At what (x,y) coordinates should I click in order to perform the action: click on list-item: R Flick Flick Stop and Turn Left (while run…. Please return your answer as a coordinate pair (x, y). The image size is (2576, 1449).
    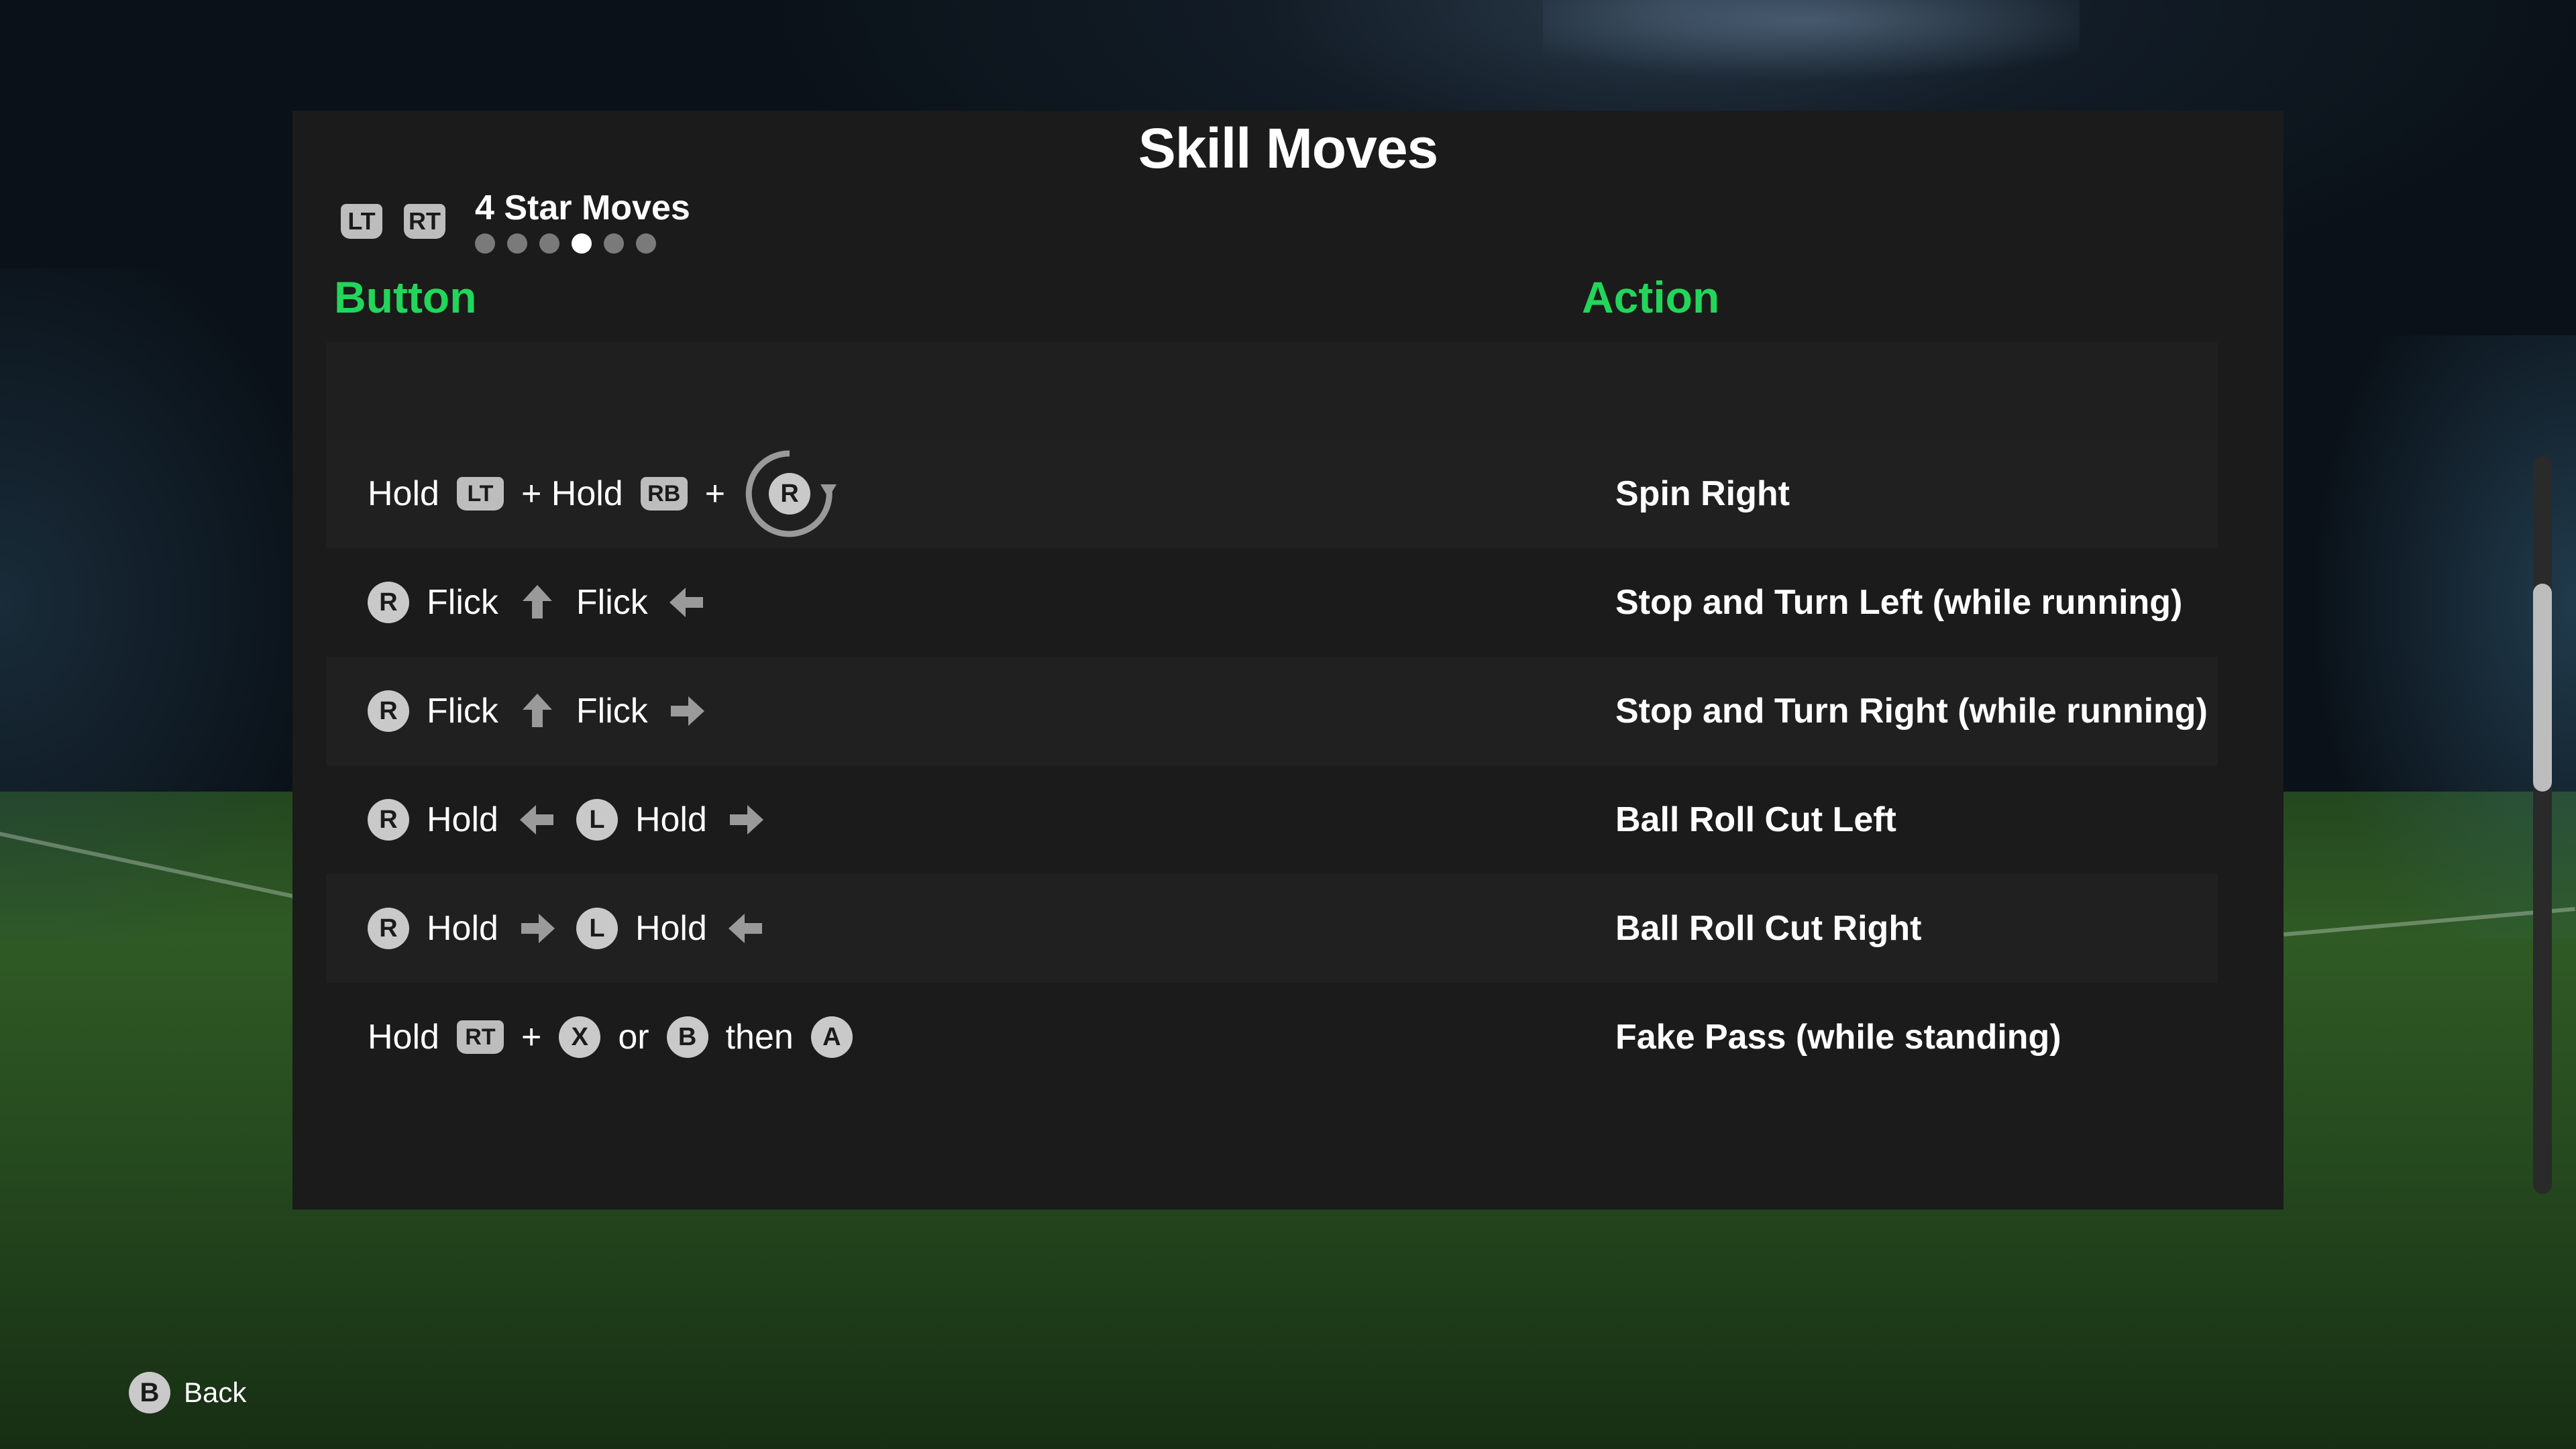
    Looking at the image, I should click on (1272, 602).